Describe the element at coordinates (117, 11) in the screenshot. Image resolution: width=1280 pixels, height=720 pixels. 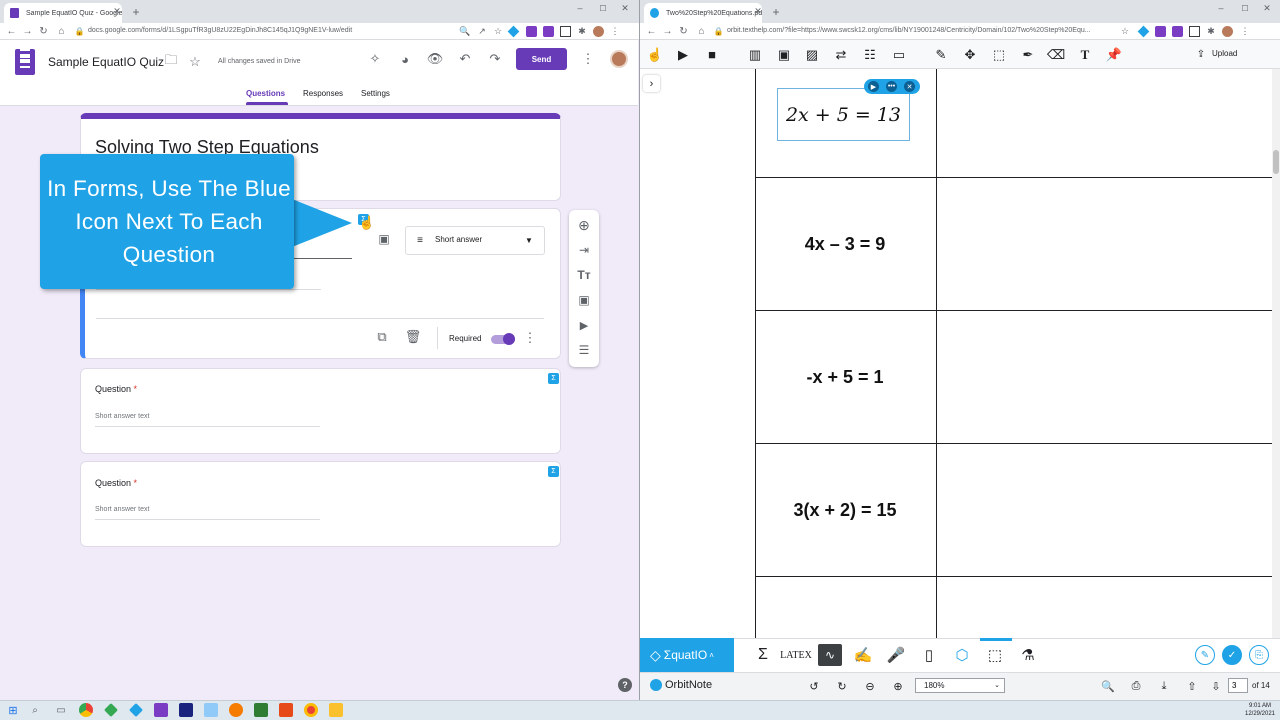
I see `close-tab-icon: ✕` at that location.